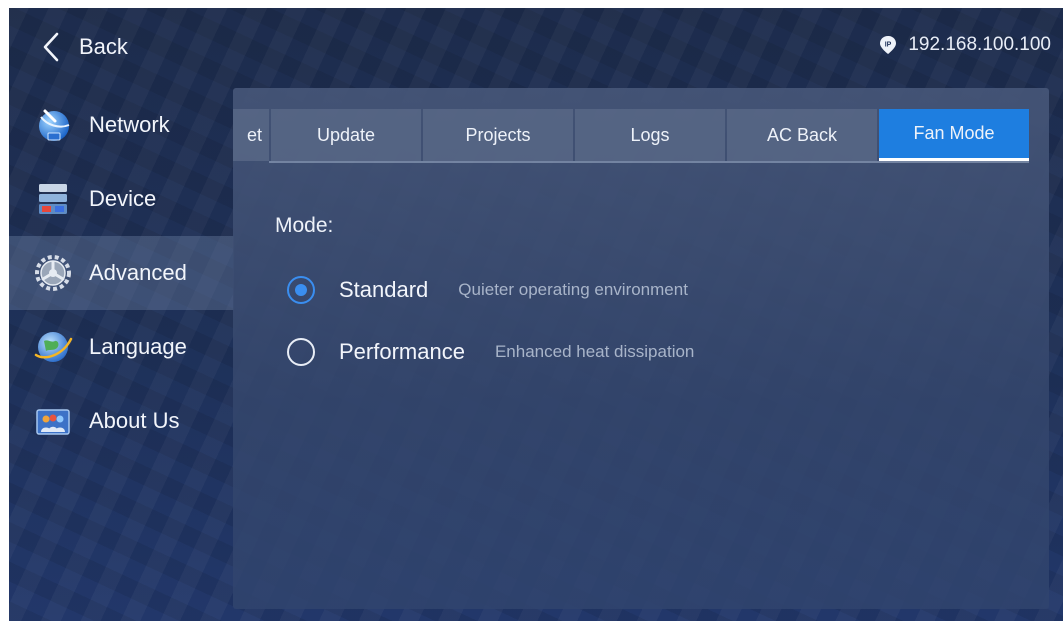  Describe the element at coordinates (134, 420) in the screenshot. I see `sidebar-item-label: About Us` at that location.